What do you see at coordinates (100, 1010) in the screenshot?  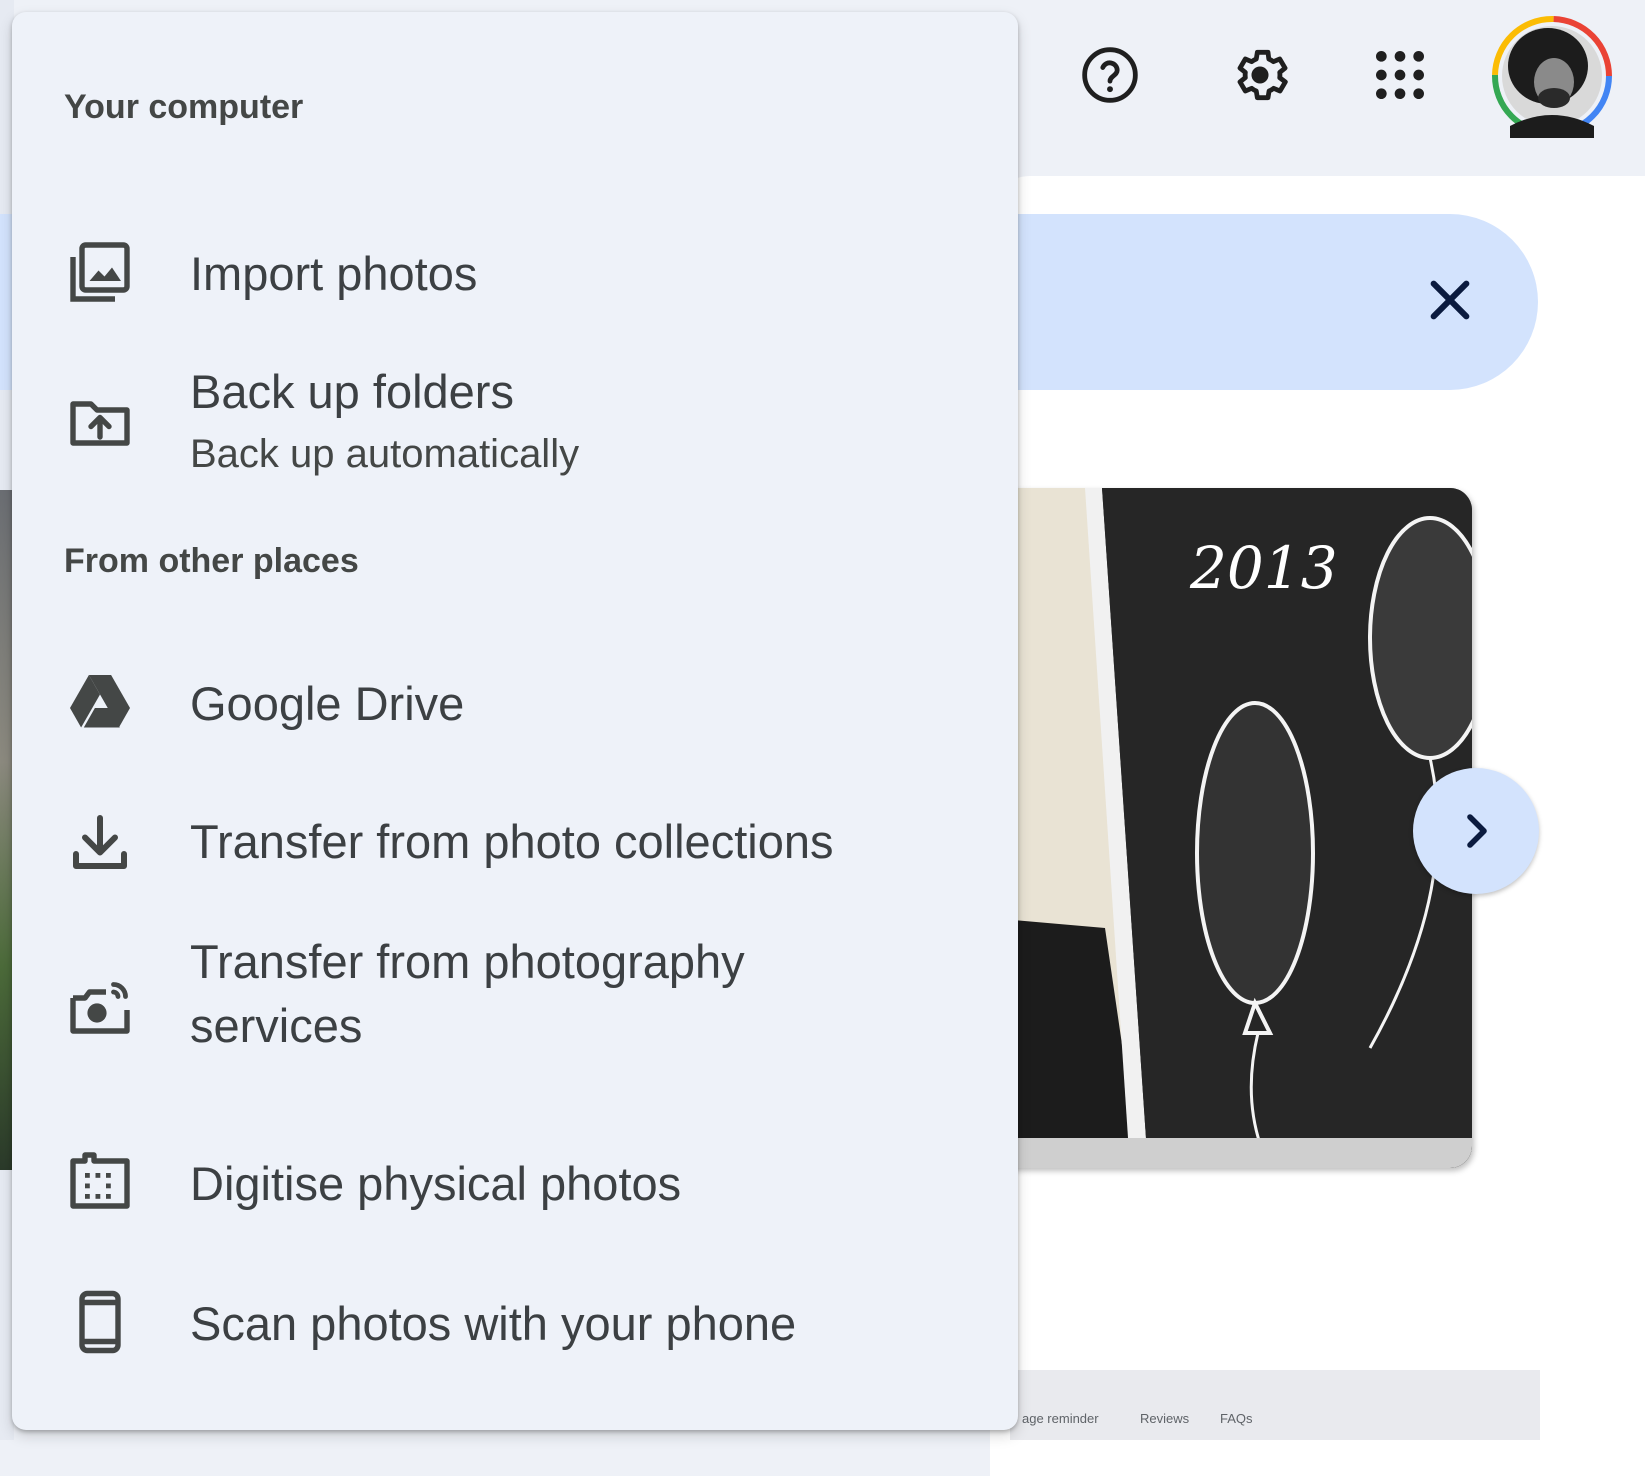 I see `camera-sync-icon` at bounding box center [100, 1010].